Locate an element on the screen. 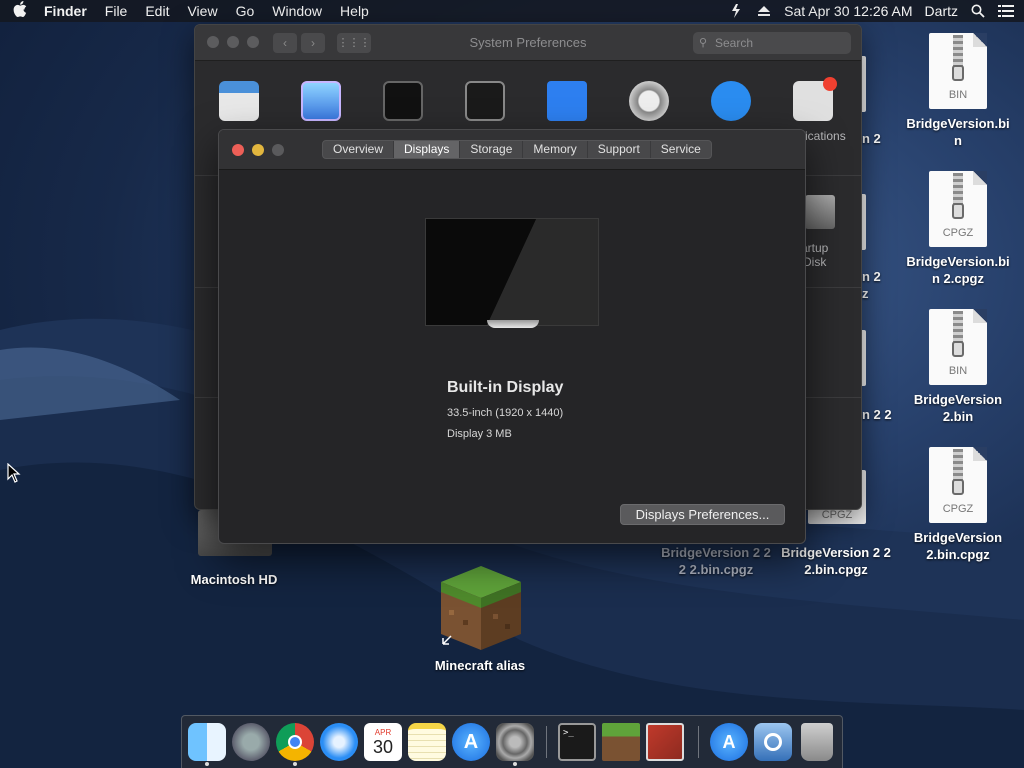  dock: APR 30 A >_ A is located at coordinates (512, 741).